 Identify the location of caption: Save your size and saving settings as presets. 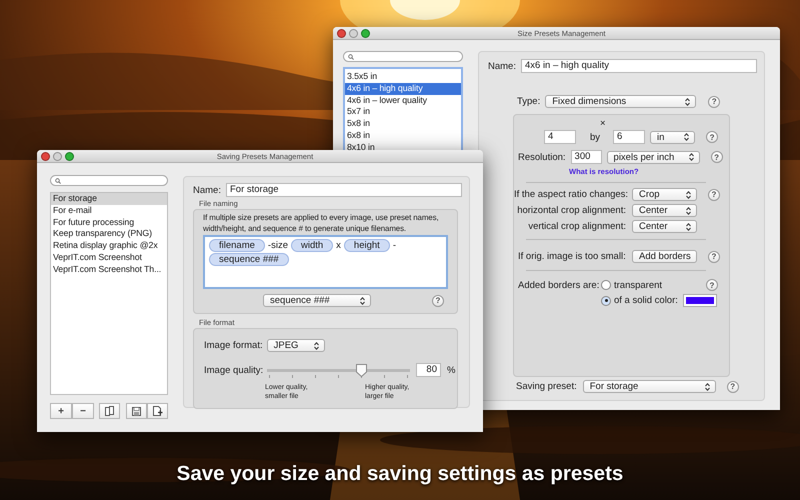
(400, 474).